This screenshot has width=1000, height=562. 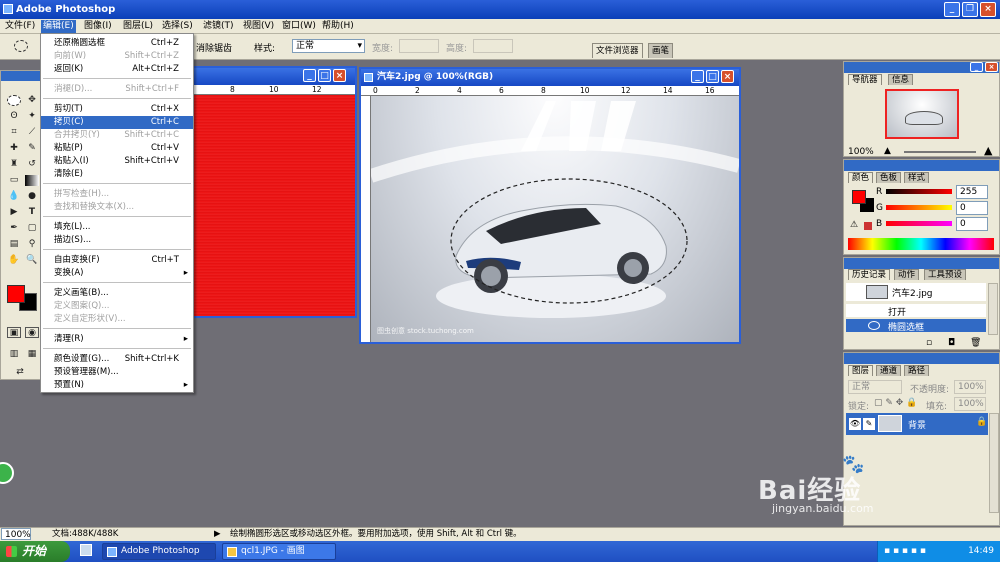 What do you see at coordinates (617, 50) in the screenshot?
I see `tab-file-browser: 文件浏览器` at bounding box center [617, 50].